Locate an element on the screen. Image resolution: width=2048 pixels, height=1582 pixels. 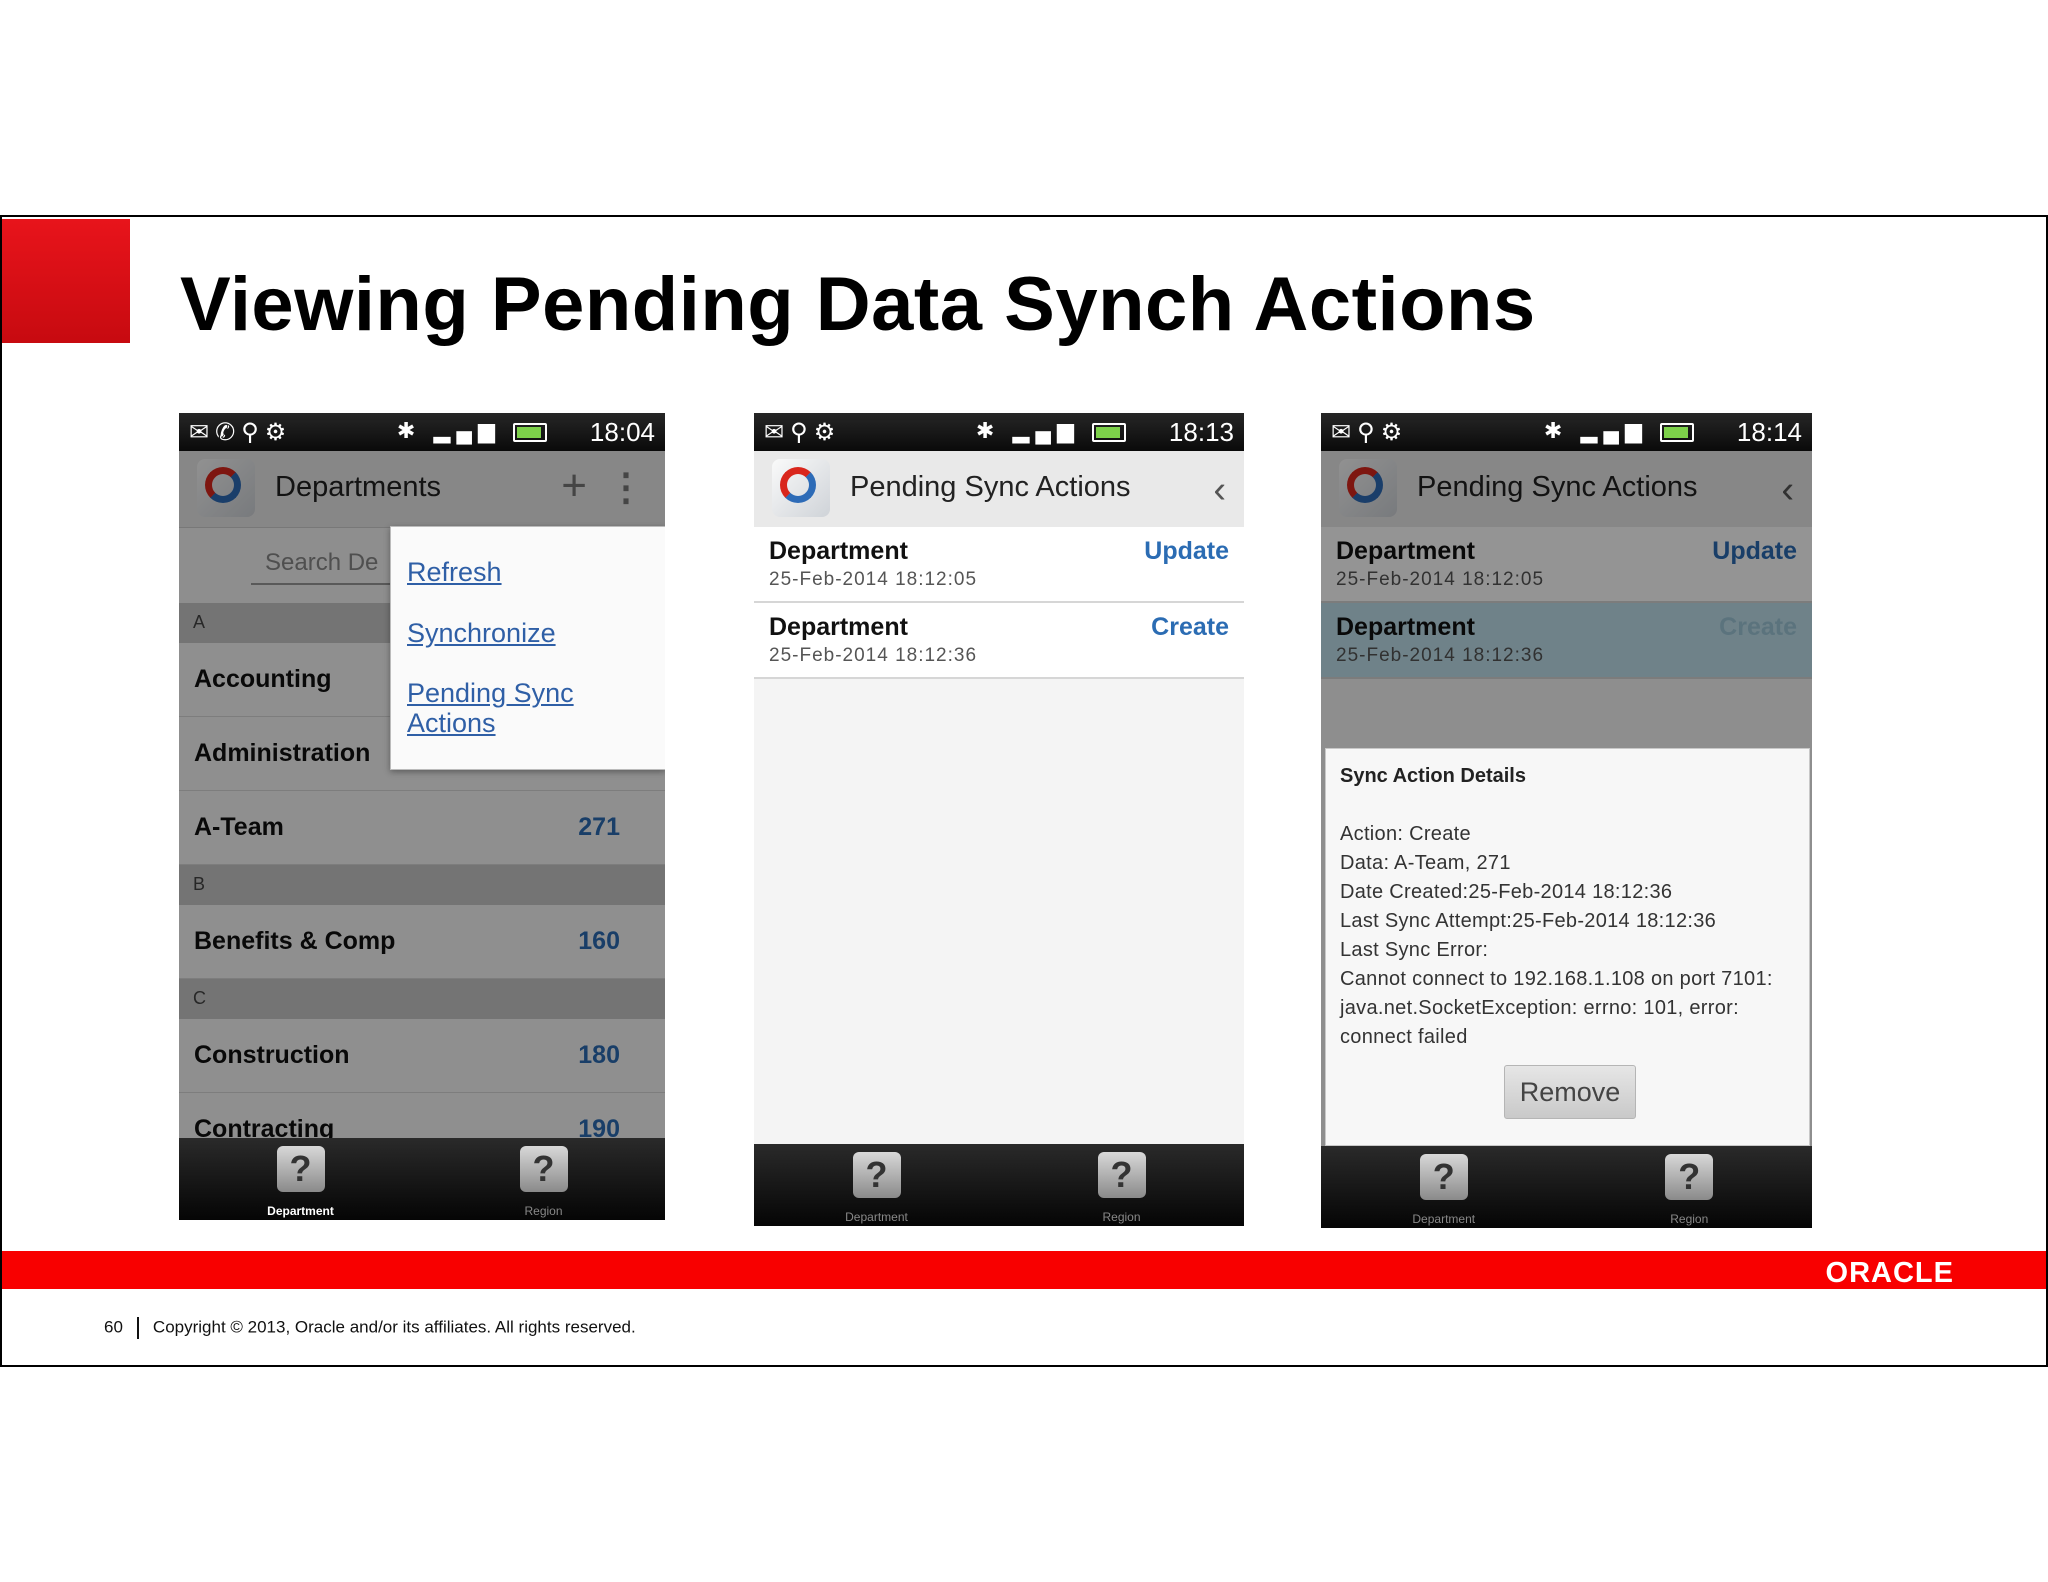
list-item: Department 25-Feb-2014 18:12:36 Create is located at coordinates (999, 641).